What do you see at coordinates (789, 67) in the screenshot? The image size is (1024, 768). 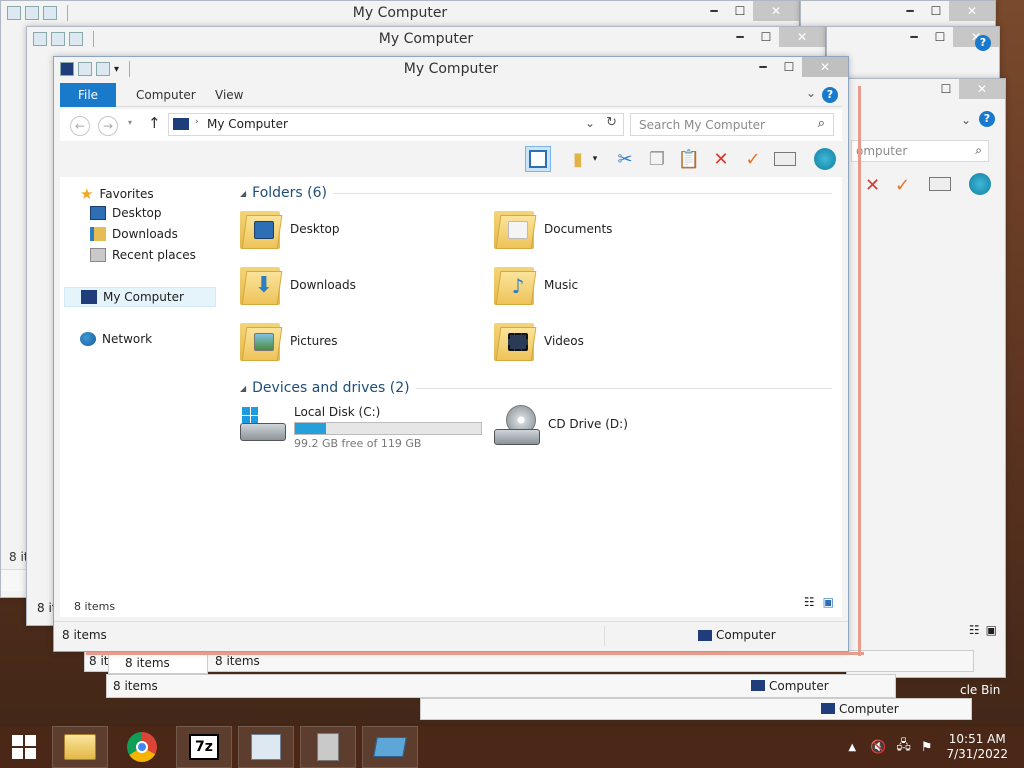 I see `maximize-button: ☐` at bounding box center [789, 67].